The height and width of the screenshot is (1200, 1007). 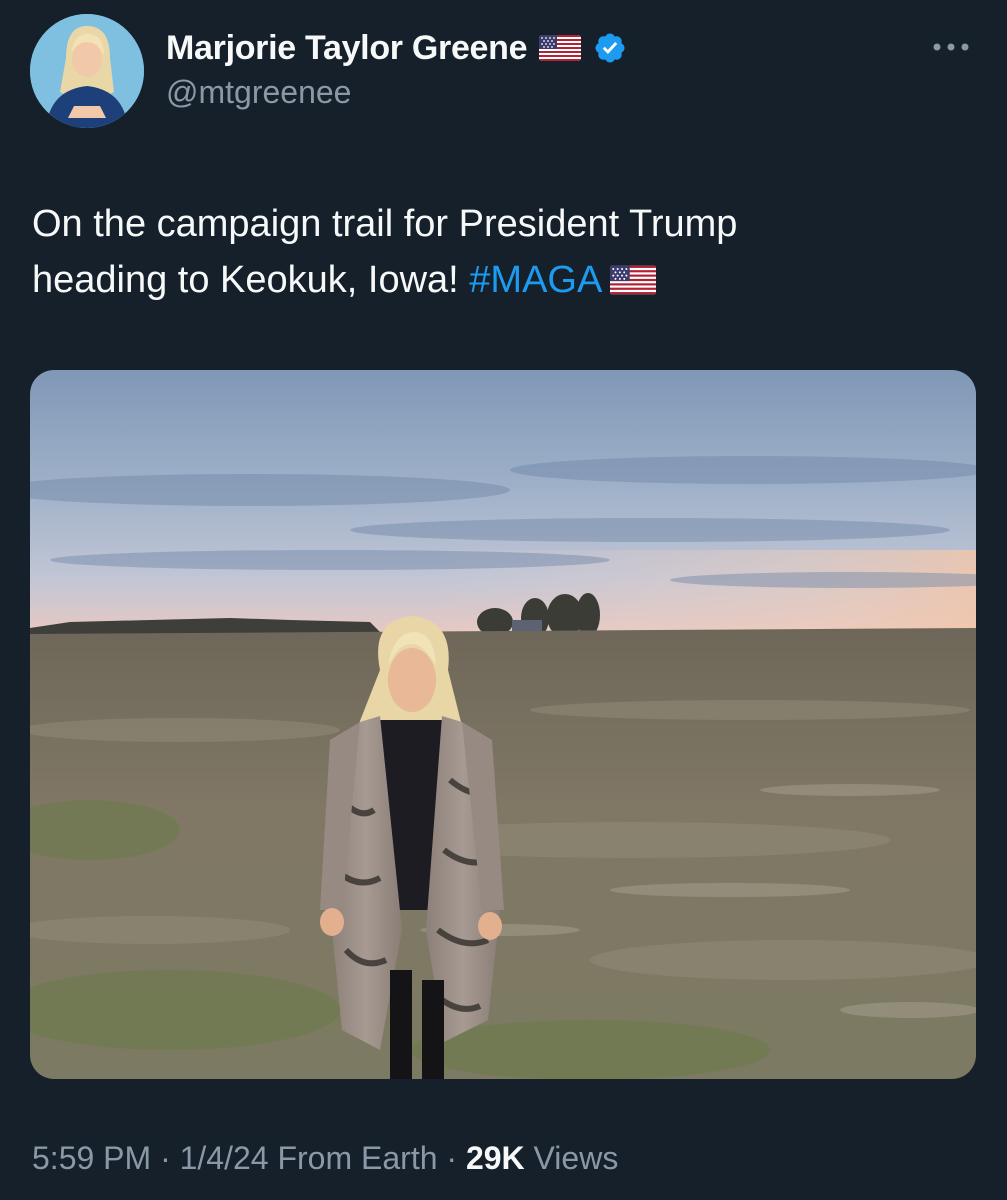 What do you see at coordinates (224, 1158) in the screenshot?
I see `tweet-date: 1/4/24` at bounding box center [224, 1158].